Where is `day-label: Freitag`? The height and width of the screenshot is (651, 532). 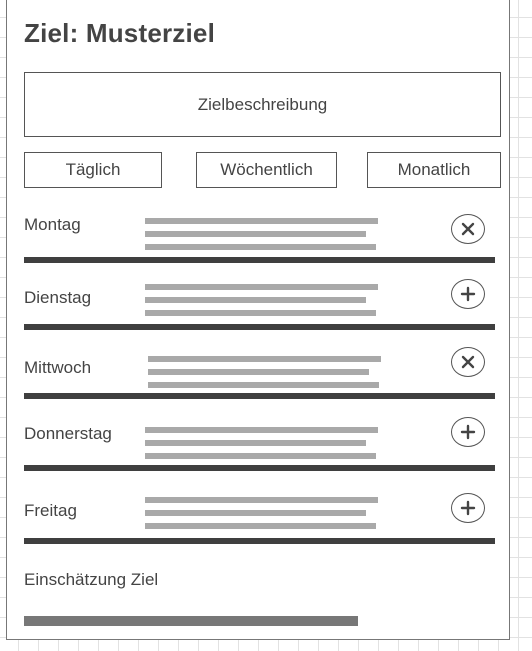 day-label: Freitag is located at coordinates (50, 510).